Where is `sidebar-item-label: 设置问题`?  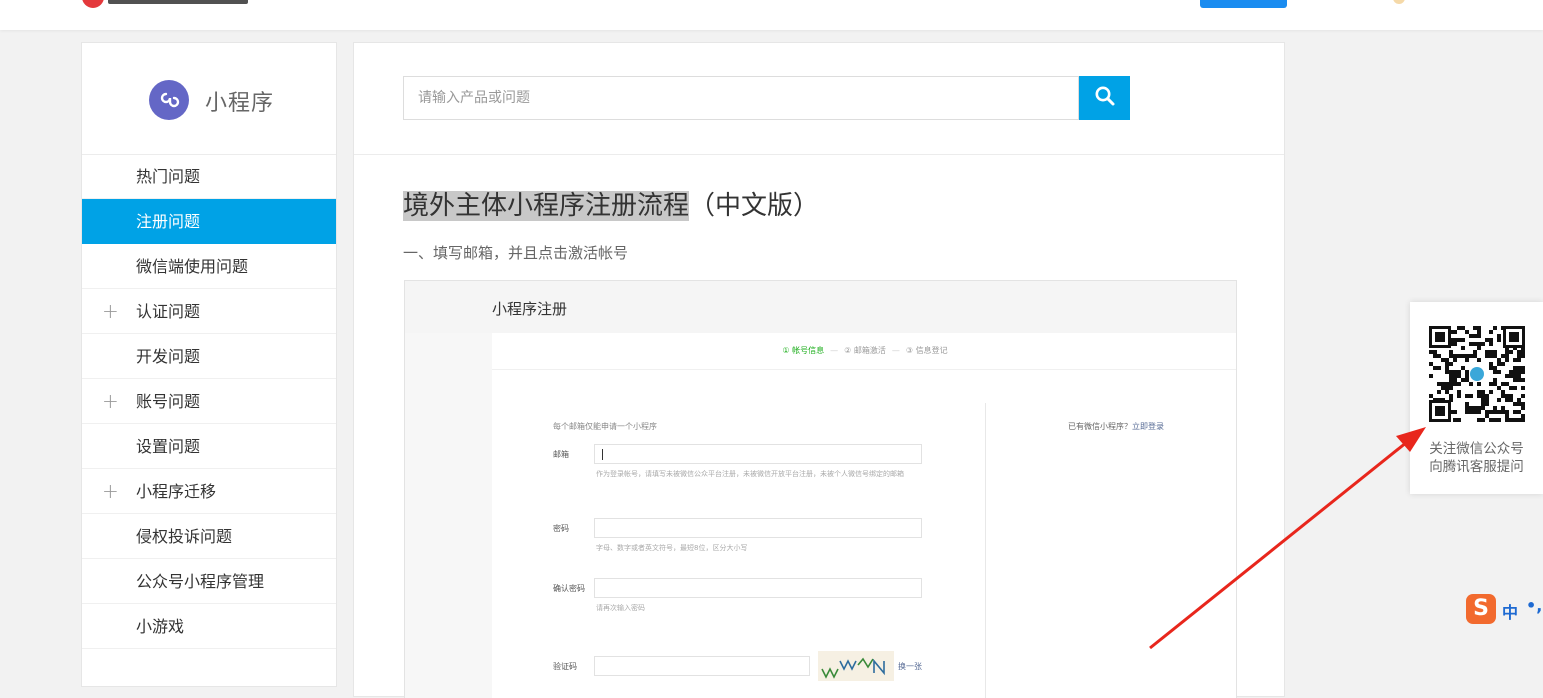
sidebar-item-label: 设置问题 is located at coordinates (168, 446).